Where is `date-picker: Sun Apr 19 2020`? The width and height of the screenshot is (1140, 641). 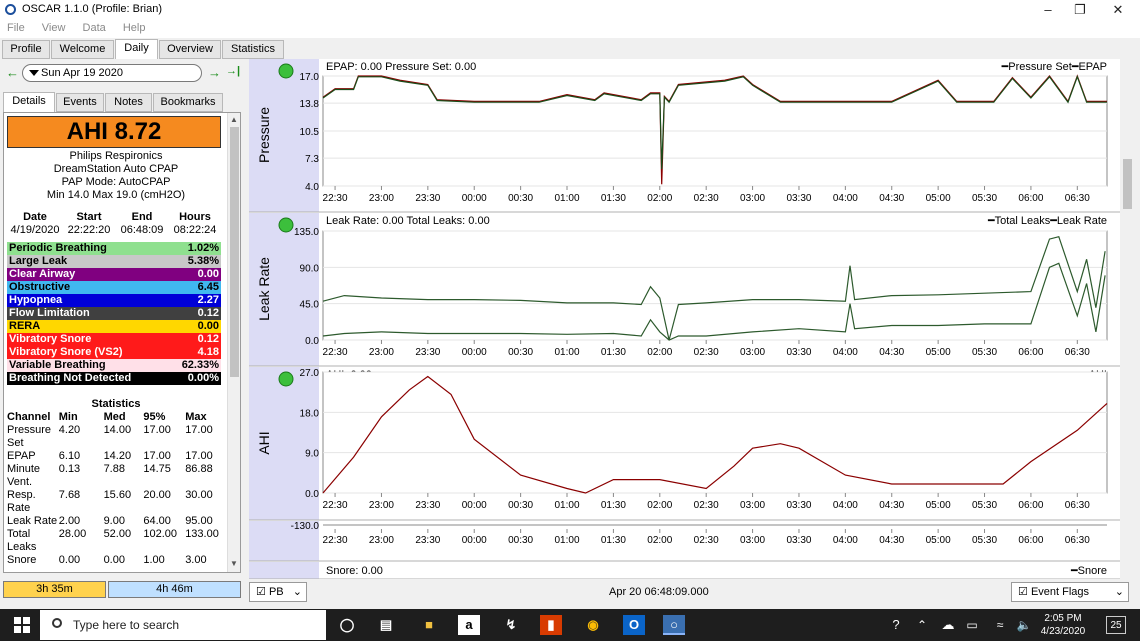 date-picker: Sun Apr 19 2020 is located at coordinates (112, 73).